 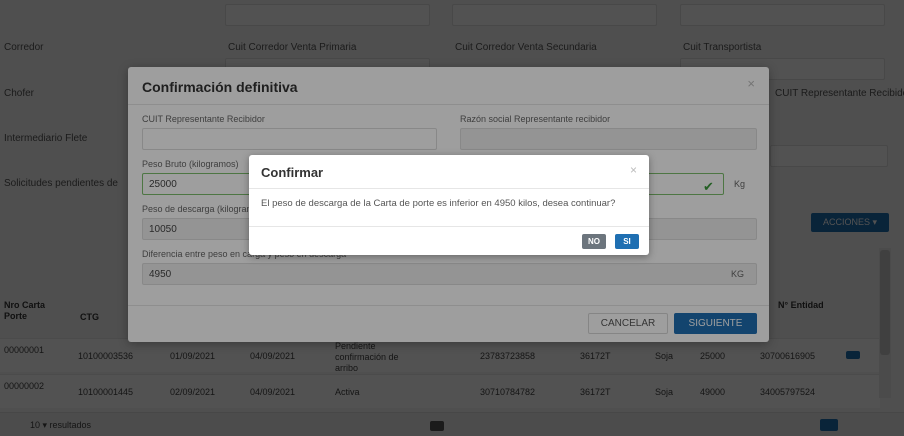 What do you see at coordinates (627, 241) in the screenshot?
I see `yes-button: SI` at bounding box center [627, 241].